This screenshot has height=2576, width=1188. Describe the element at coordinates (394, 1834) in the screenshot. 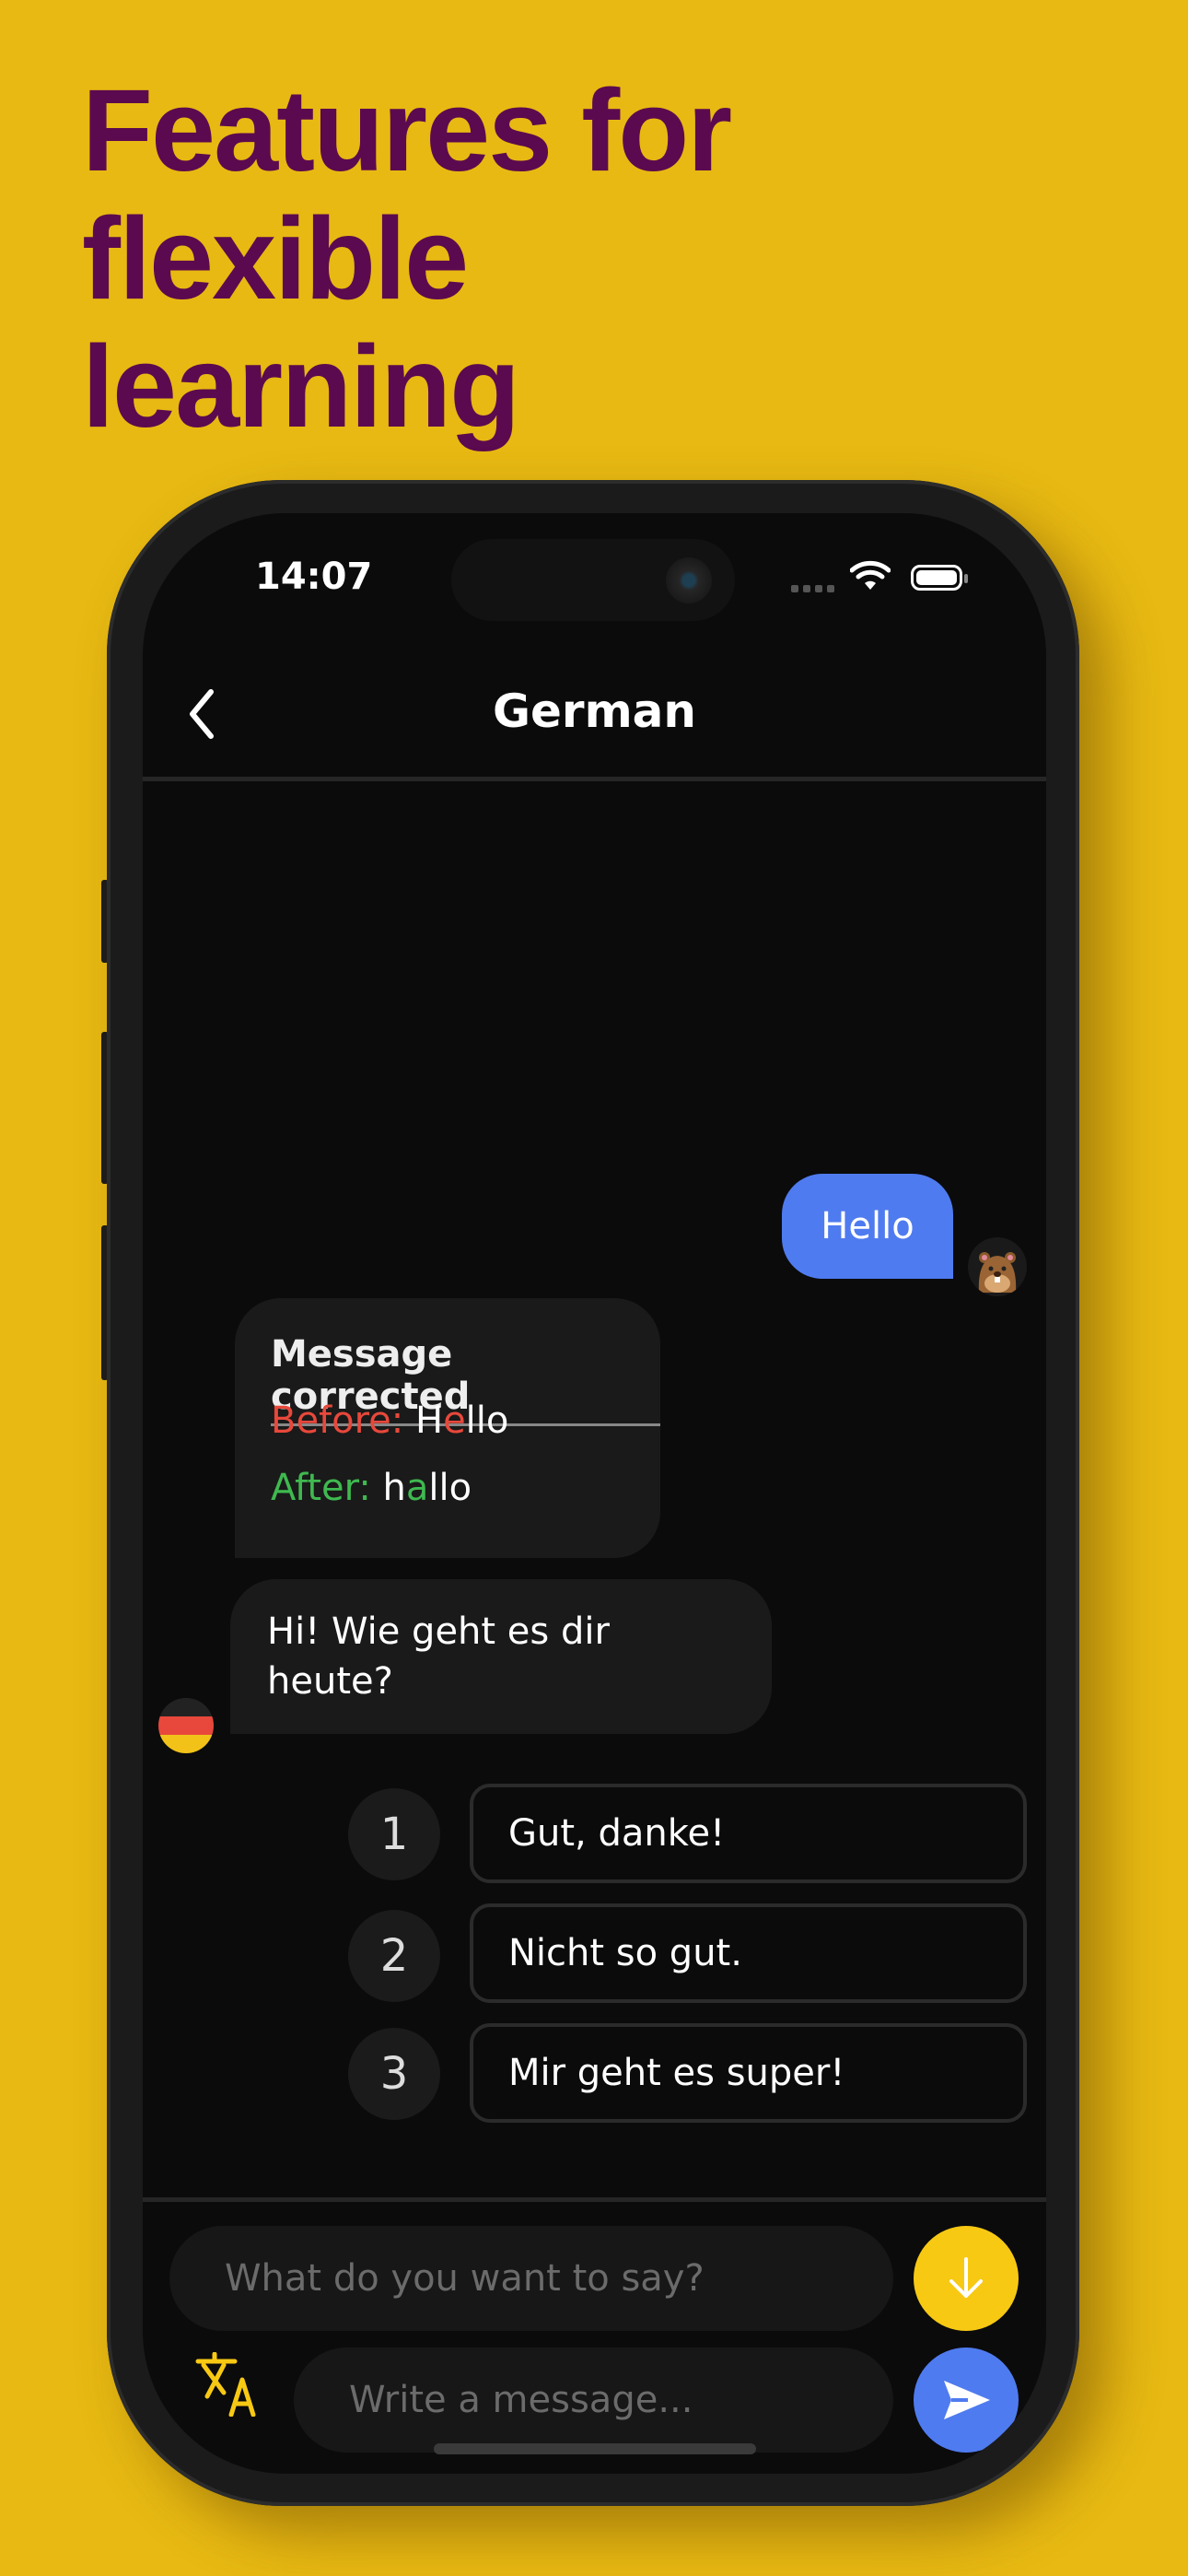

I see `option-number: 1` at that location.